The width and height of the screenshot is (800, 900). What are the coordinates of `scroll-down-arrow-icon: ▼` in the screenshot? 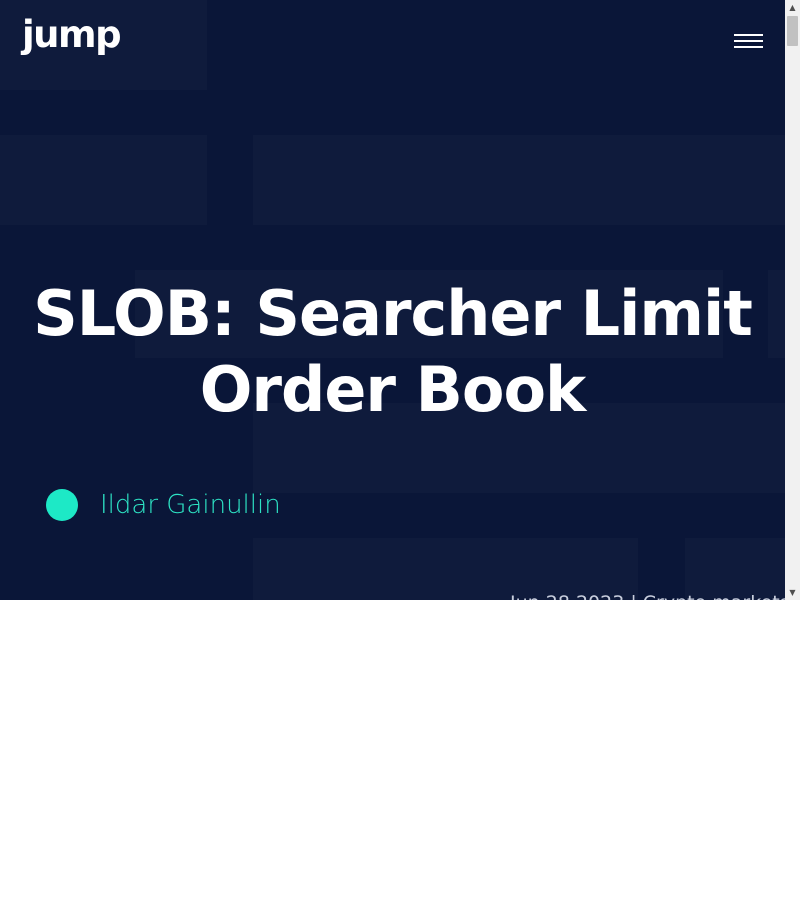 It's located at (792, 592).